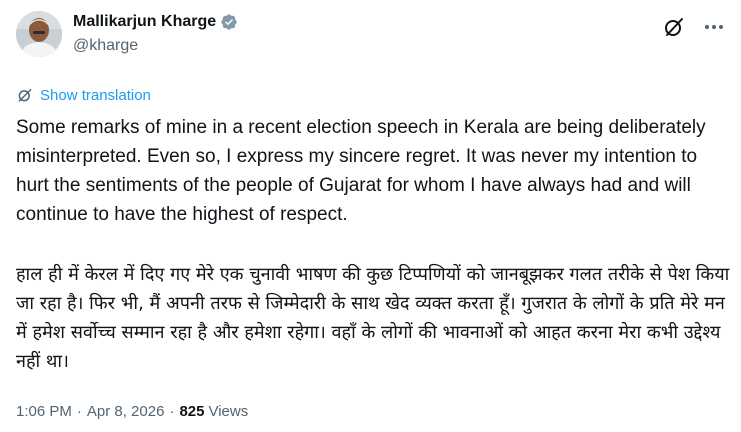 The width and height of the screenshot is (741, 432). Describe the element at coordinates (192, 411) in the screenshot. I see `views-count: 825` at that location.